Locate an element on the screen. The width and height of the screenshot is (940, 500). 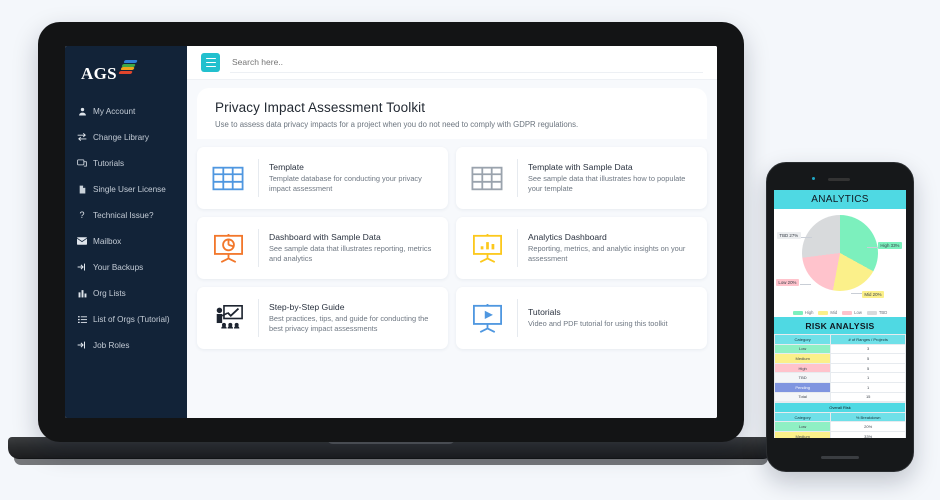
legend-item-low: Low is located at coordinates (852, 312).